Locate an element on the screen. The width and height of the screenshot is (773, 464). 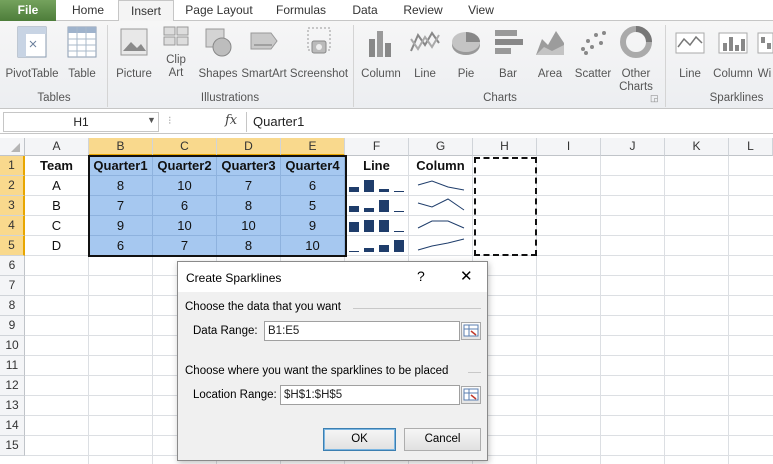
row-header-13: 13 is located at coordinates (12, 406).